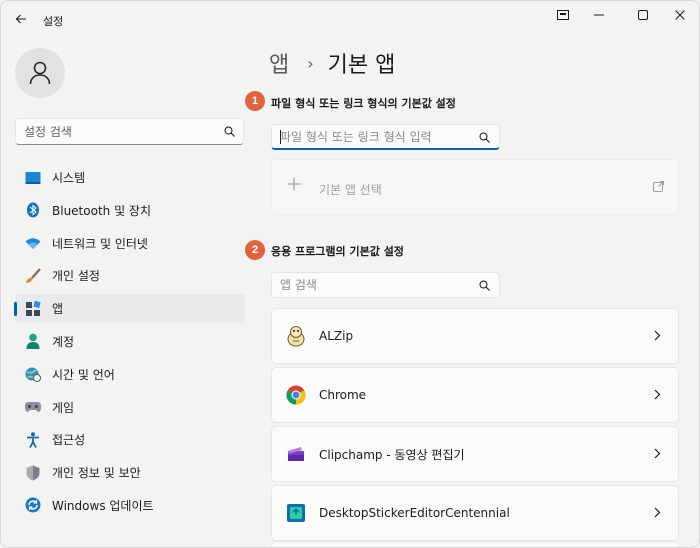 The width and height of the screenshot is (700, 548). I want to click on apps-icon, so click(33, 308).